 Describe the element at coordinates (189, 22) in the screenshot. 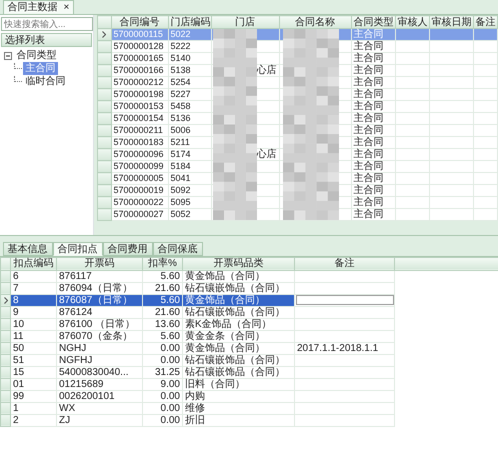

I see `column-header: 门店编码` at that location.